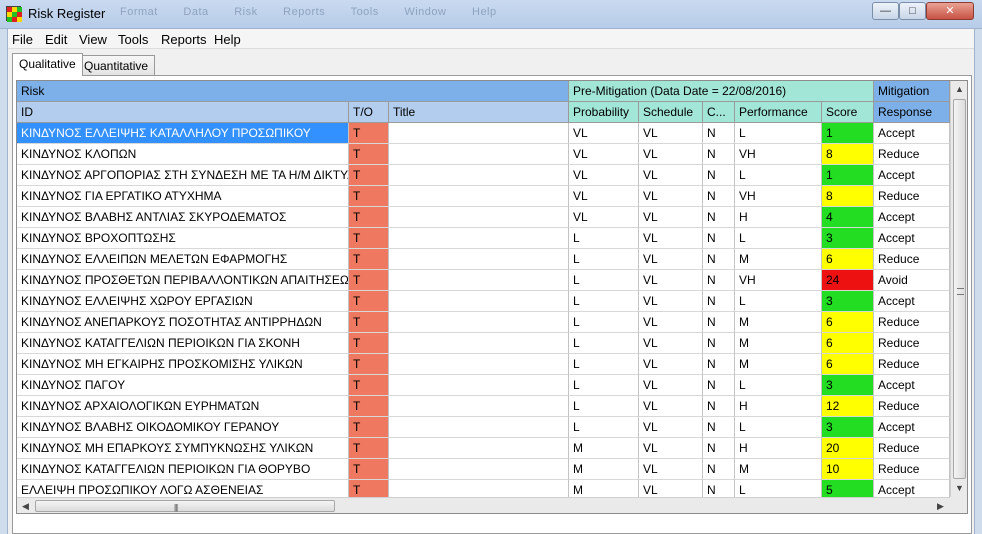 This screenshot has width=982, height=534. What do you see at coordinates (183, 196) in the screenshot?
I see `cell-id: ΚΙΝΔΥΝΟΣ ΓΙΑ ΕΡΓΑΤΙΚΟ ΑΤΥΧΗΜΑ` at bounding box center [183, 196].